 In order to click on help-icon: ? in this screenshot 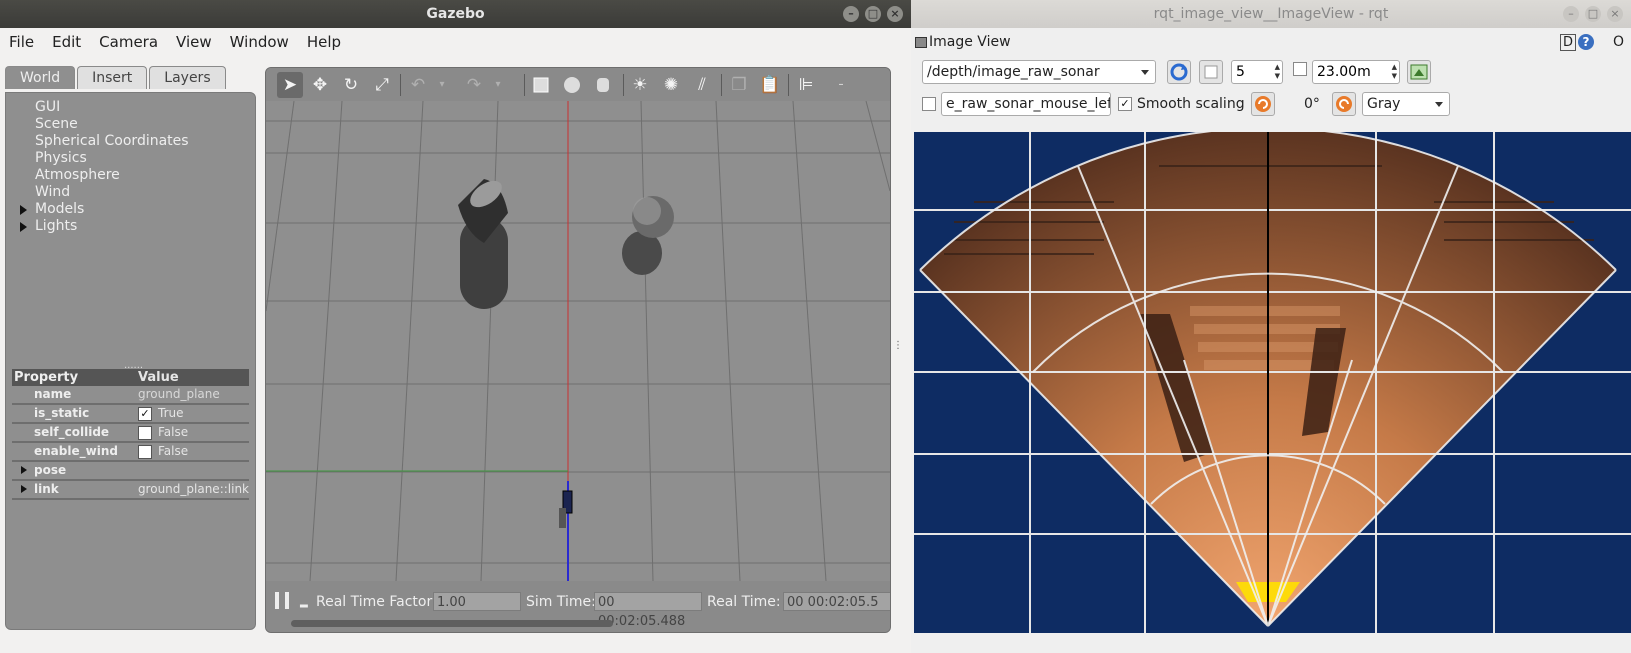, I will do `click(1586, 42)`.